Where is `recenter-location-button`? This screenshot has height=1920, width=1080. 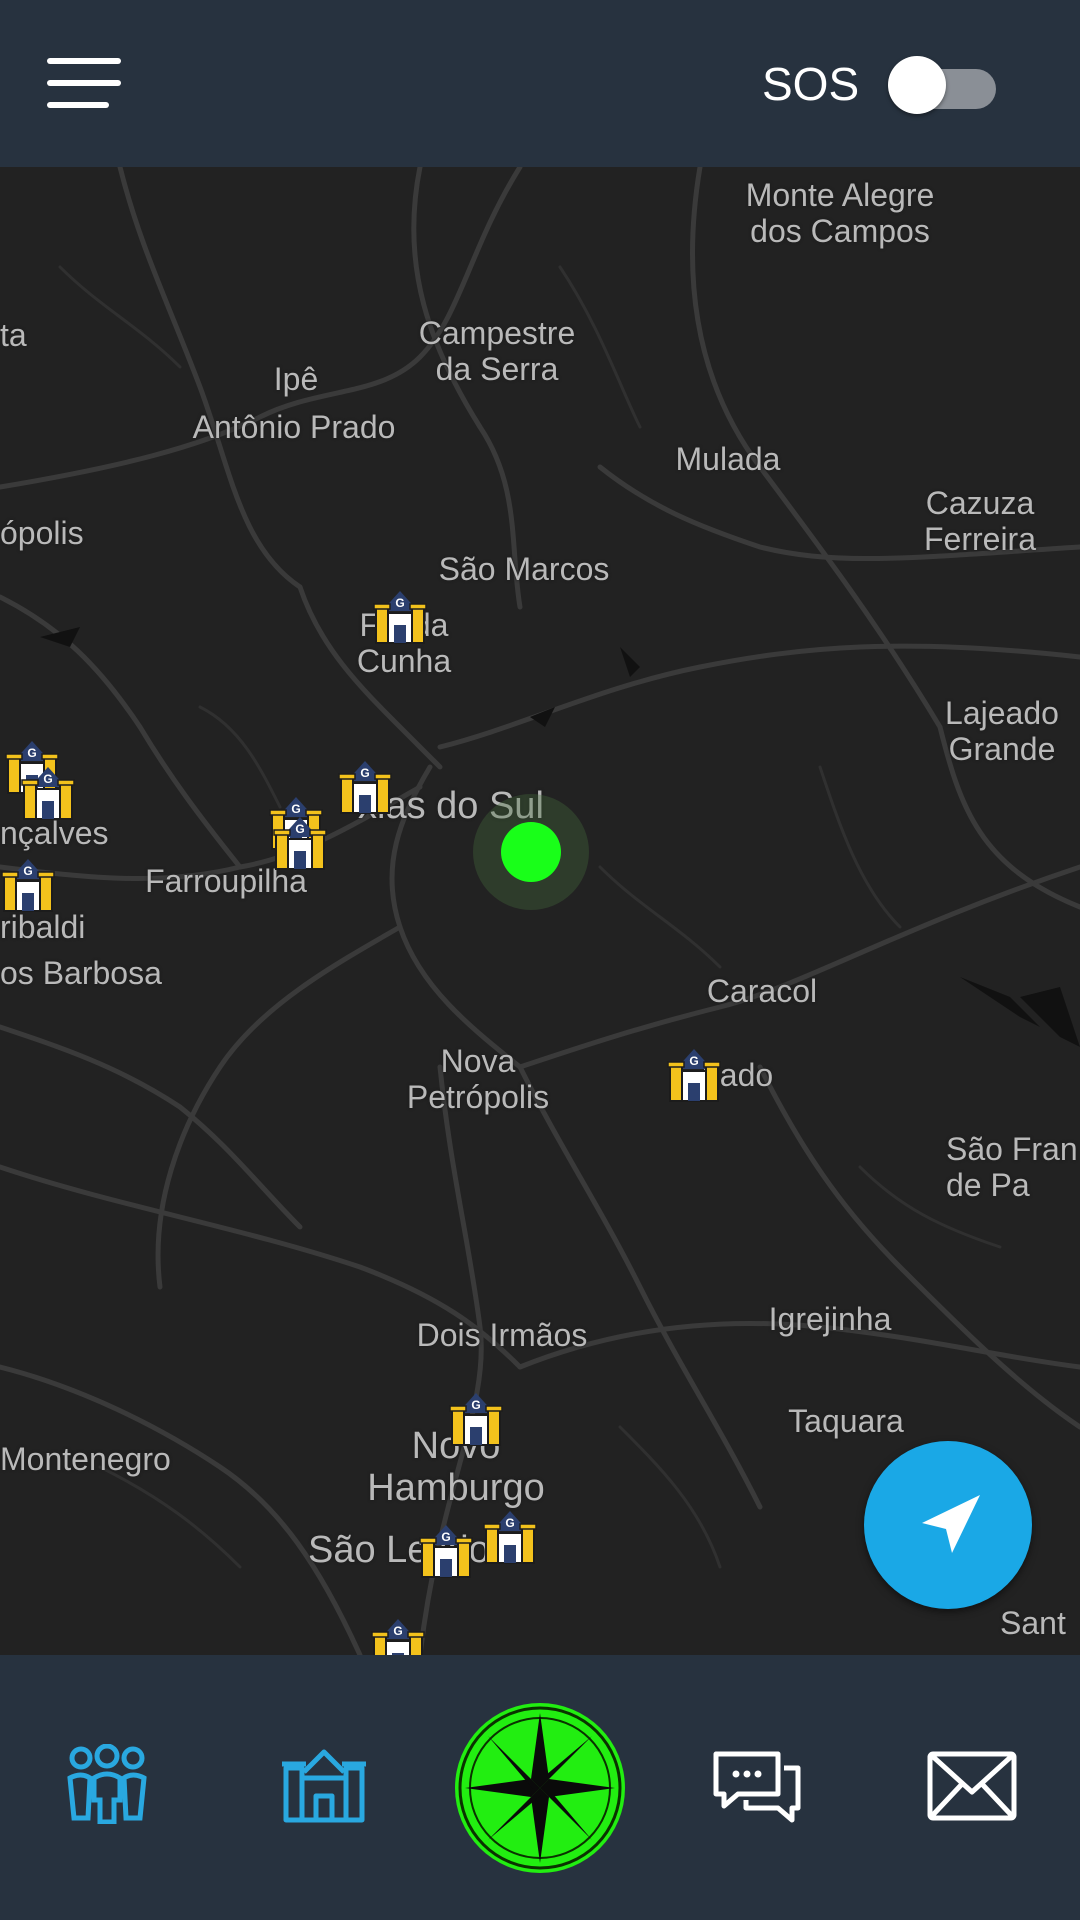 recenter-location-button is located at coordinates (948, 1525).